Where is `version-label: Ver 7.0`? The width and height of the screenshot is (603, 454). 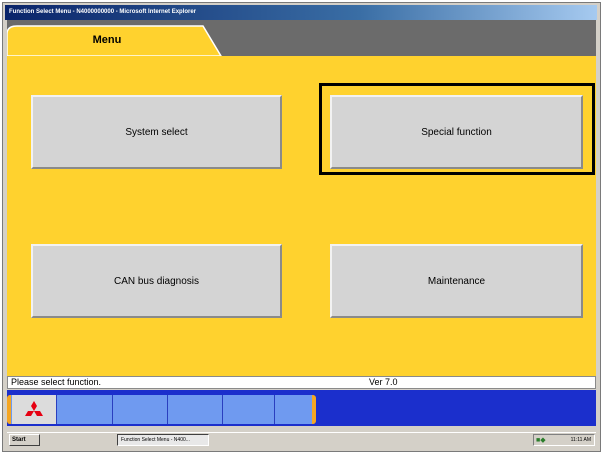 version-label: Ver 7.0 is located at coordinates (383, 382).